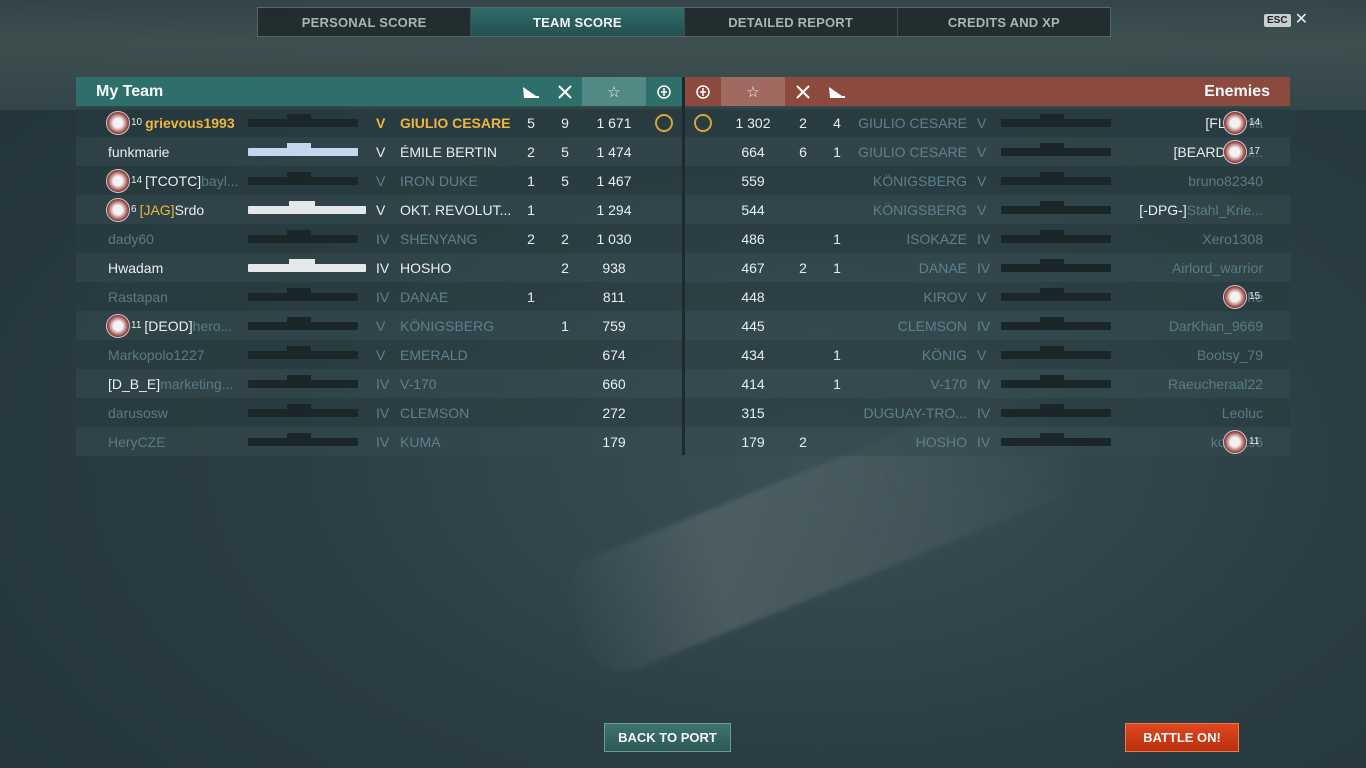 The width and height of the screenshot is (1366, 768). I want to click on tab-personal-score: PERSONAL SCORE, so click(365, 22).